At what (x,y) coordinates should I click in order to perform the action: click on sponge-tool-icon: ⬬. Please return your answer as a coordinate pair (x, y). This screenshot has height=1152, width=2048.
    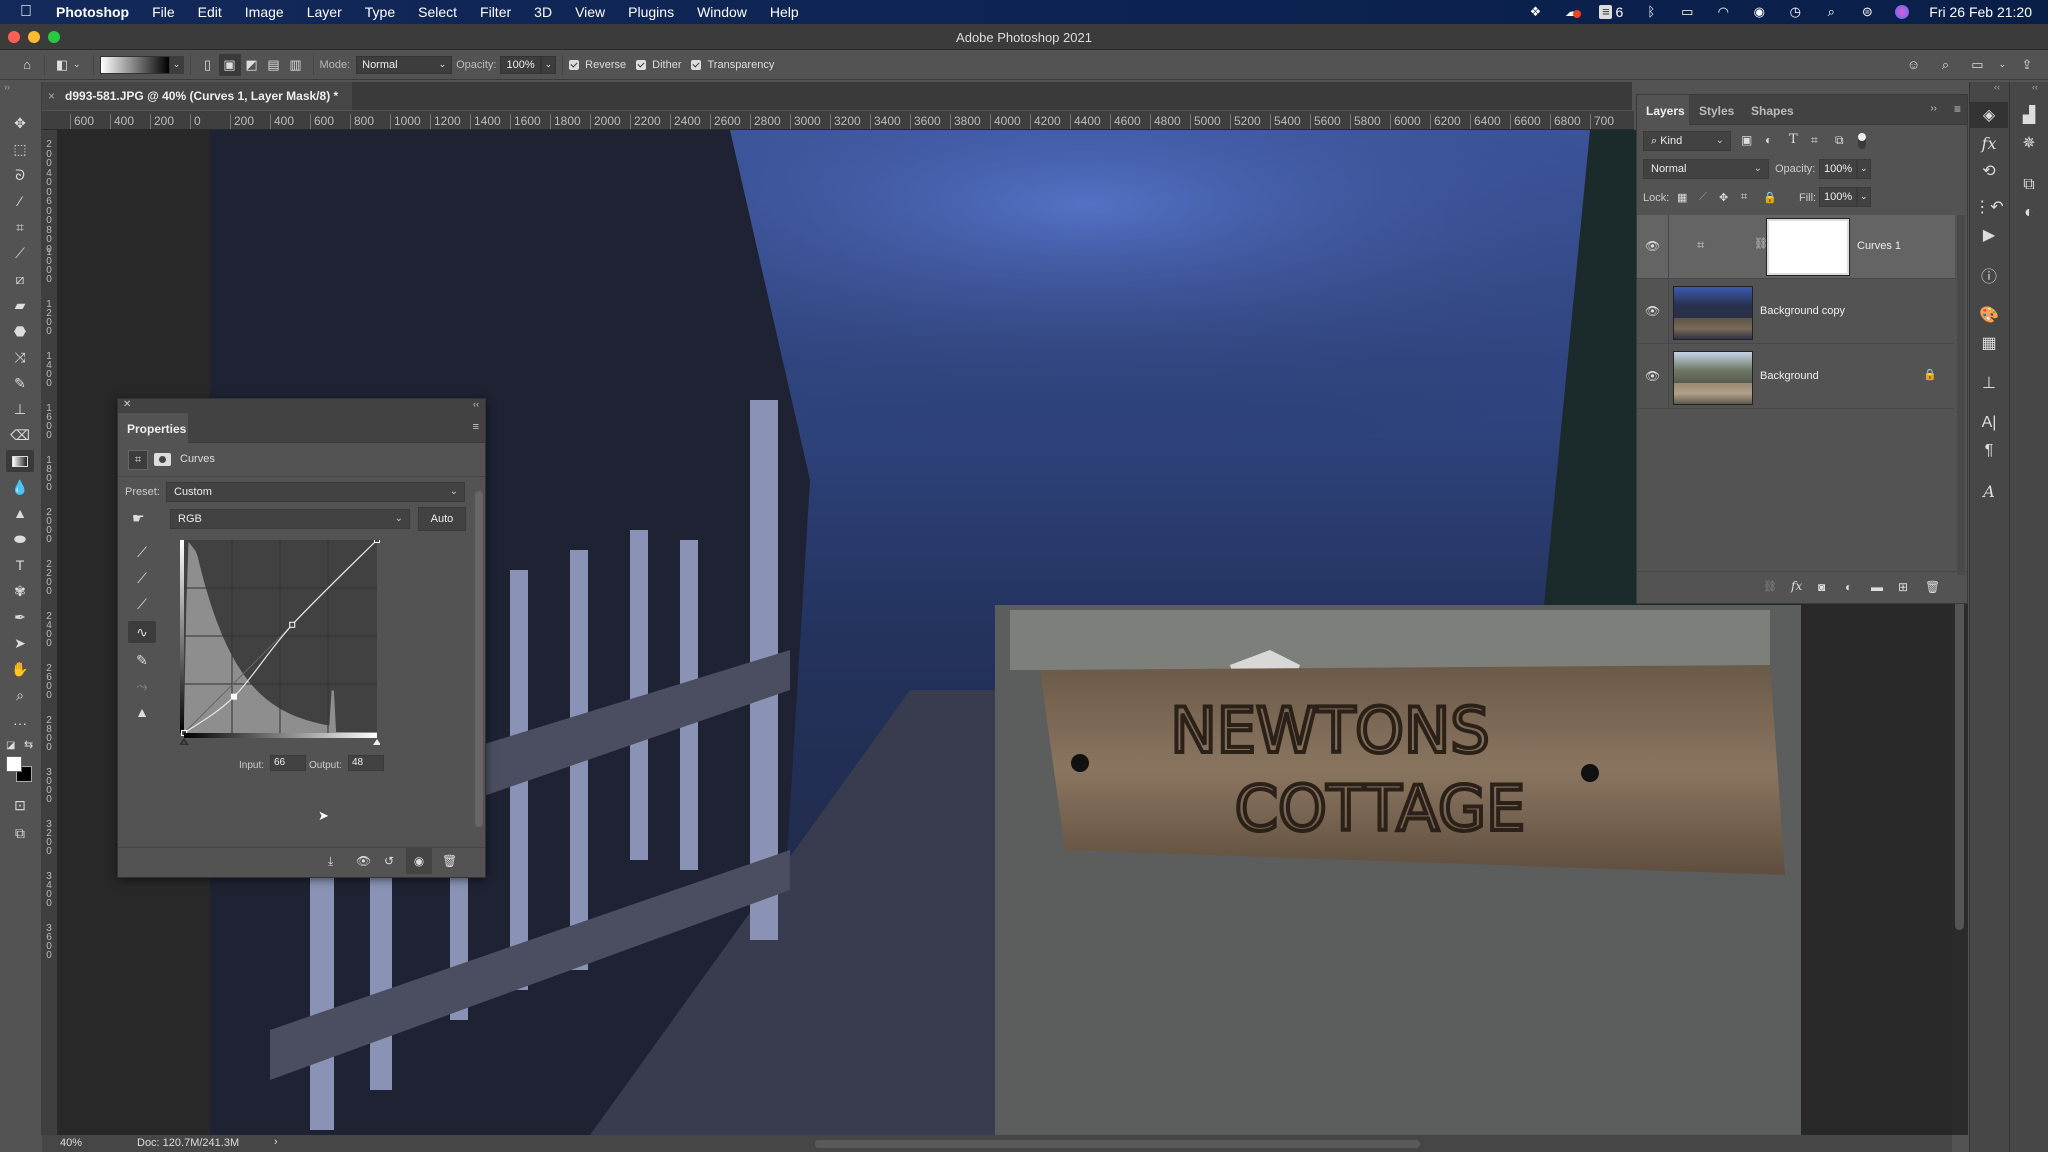
    Looking at the image, I should click on (20, 539).